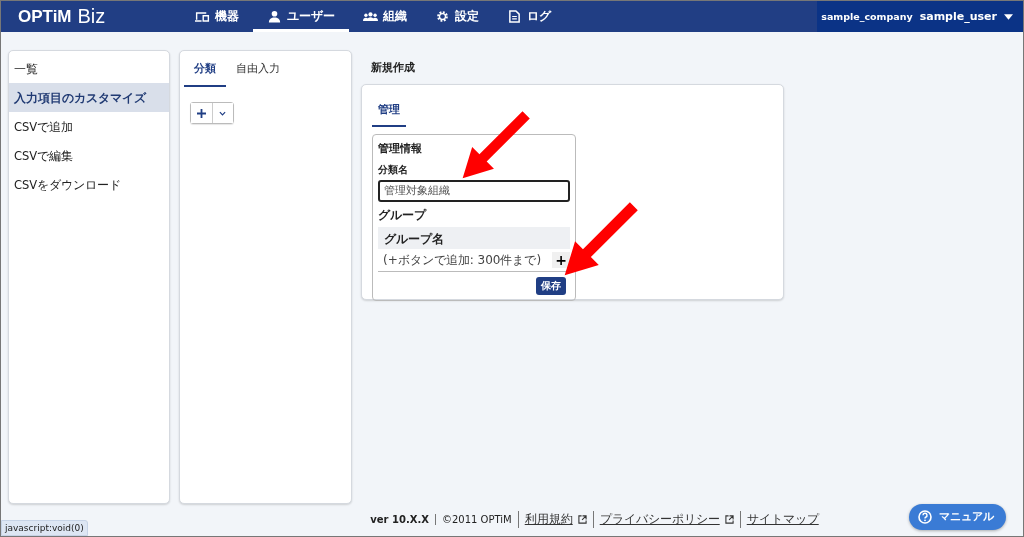 This screenshot has height=537, width=1024. What do you see at coordinates (529, 16) in the screenshot?
I see `nav-tab: ログ` at bounding box center [529, 16].